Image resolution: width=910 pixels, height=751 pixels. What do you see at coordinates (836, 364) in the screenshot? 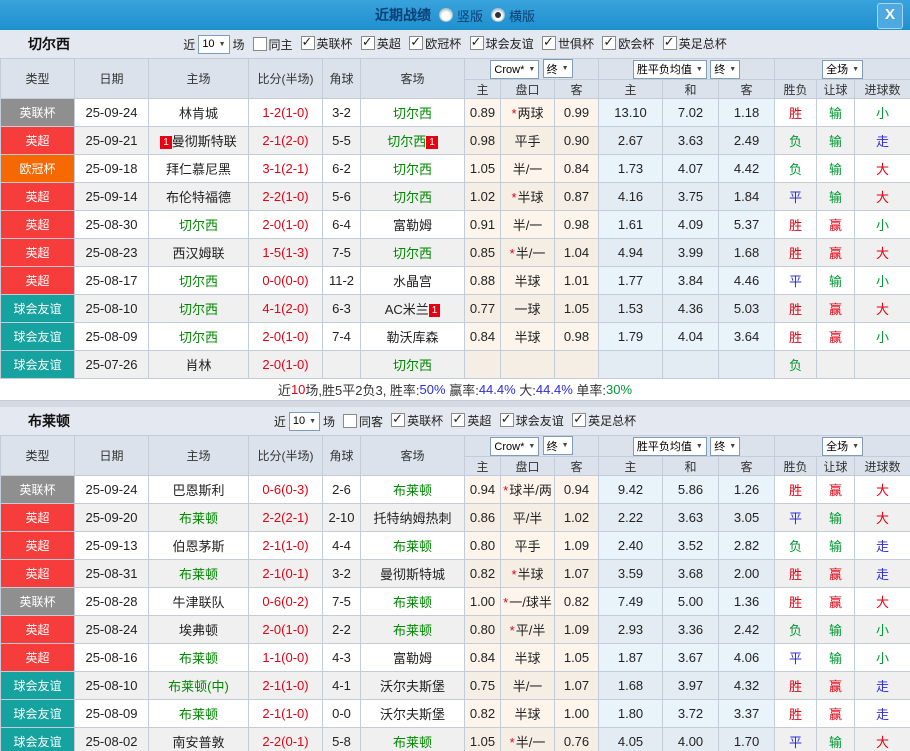
I see `handicap-cell` at bounding box center [836, 364].